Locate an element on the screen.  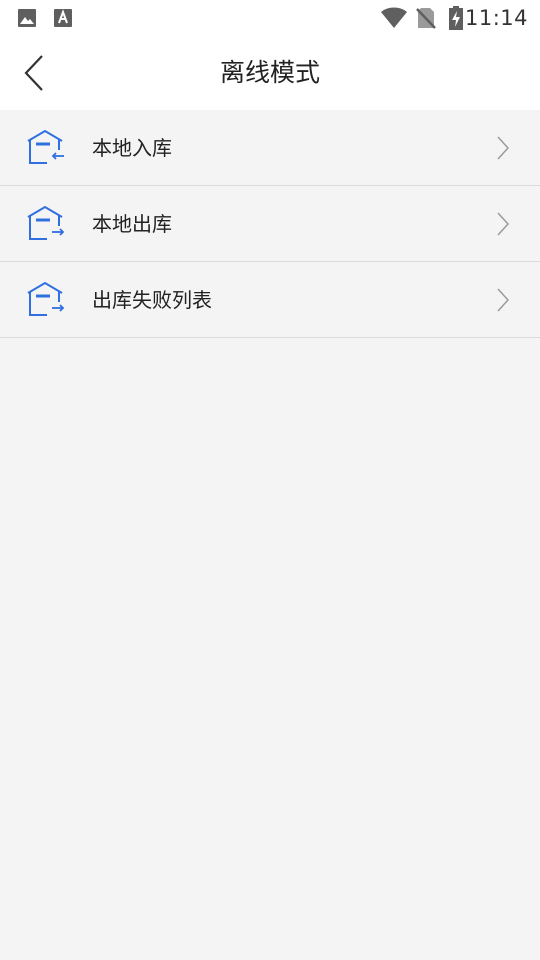
status-bar: 11:14 is located at coordinates (270, 18).